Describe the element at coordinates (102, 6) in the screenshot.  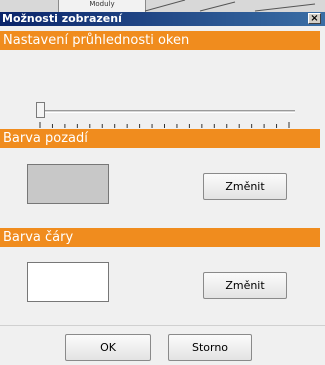
I see `background-tab-moduly: Moduly` at that location.